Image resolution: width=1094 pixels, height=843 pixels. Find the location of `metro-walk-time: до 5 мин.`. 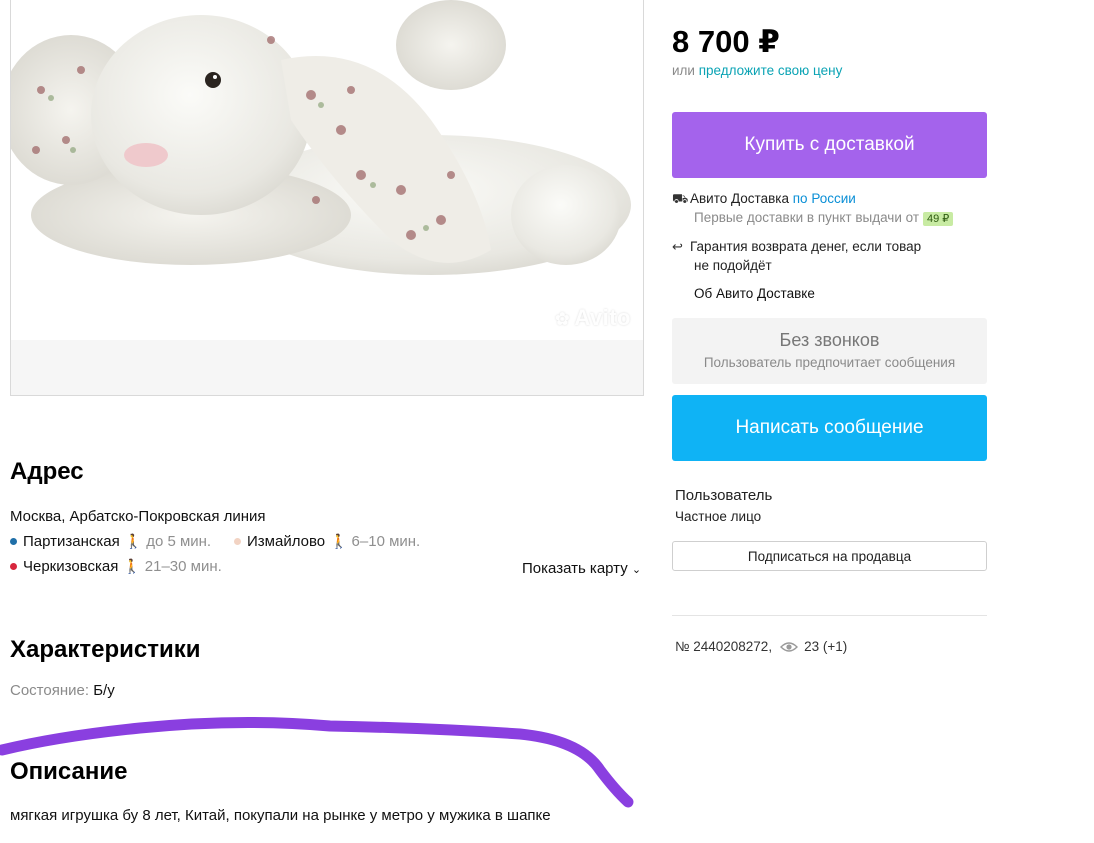

metro-walk-time: до 5 мин. is located at coordinates (179, 541).